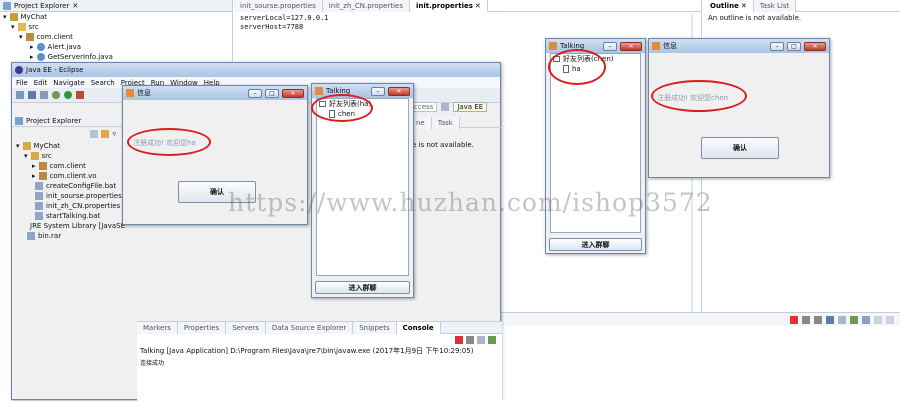 The image size is (900, 401). Describe the element at coordinates (42, 5) in the screenshot. I see `back-project-explorer-title: Project Explorer` at that location.